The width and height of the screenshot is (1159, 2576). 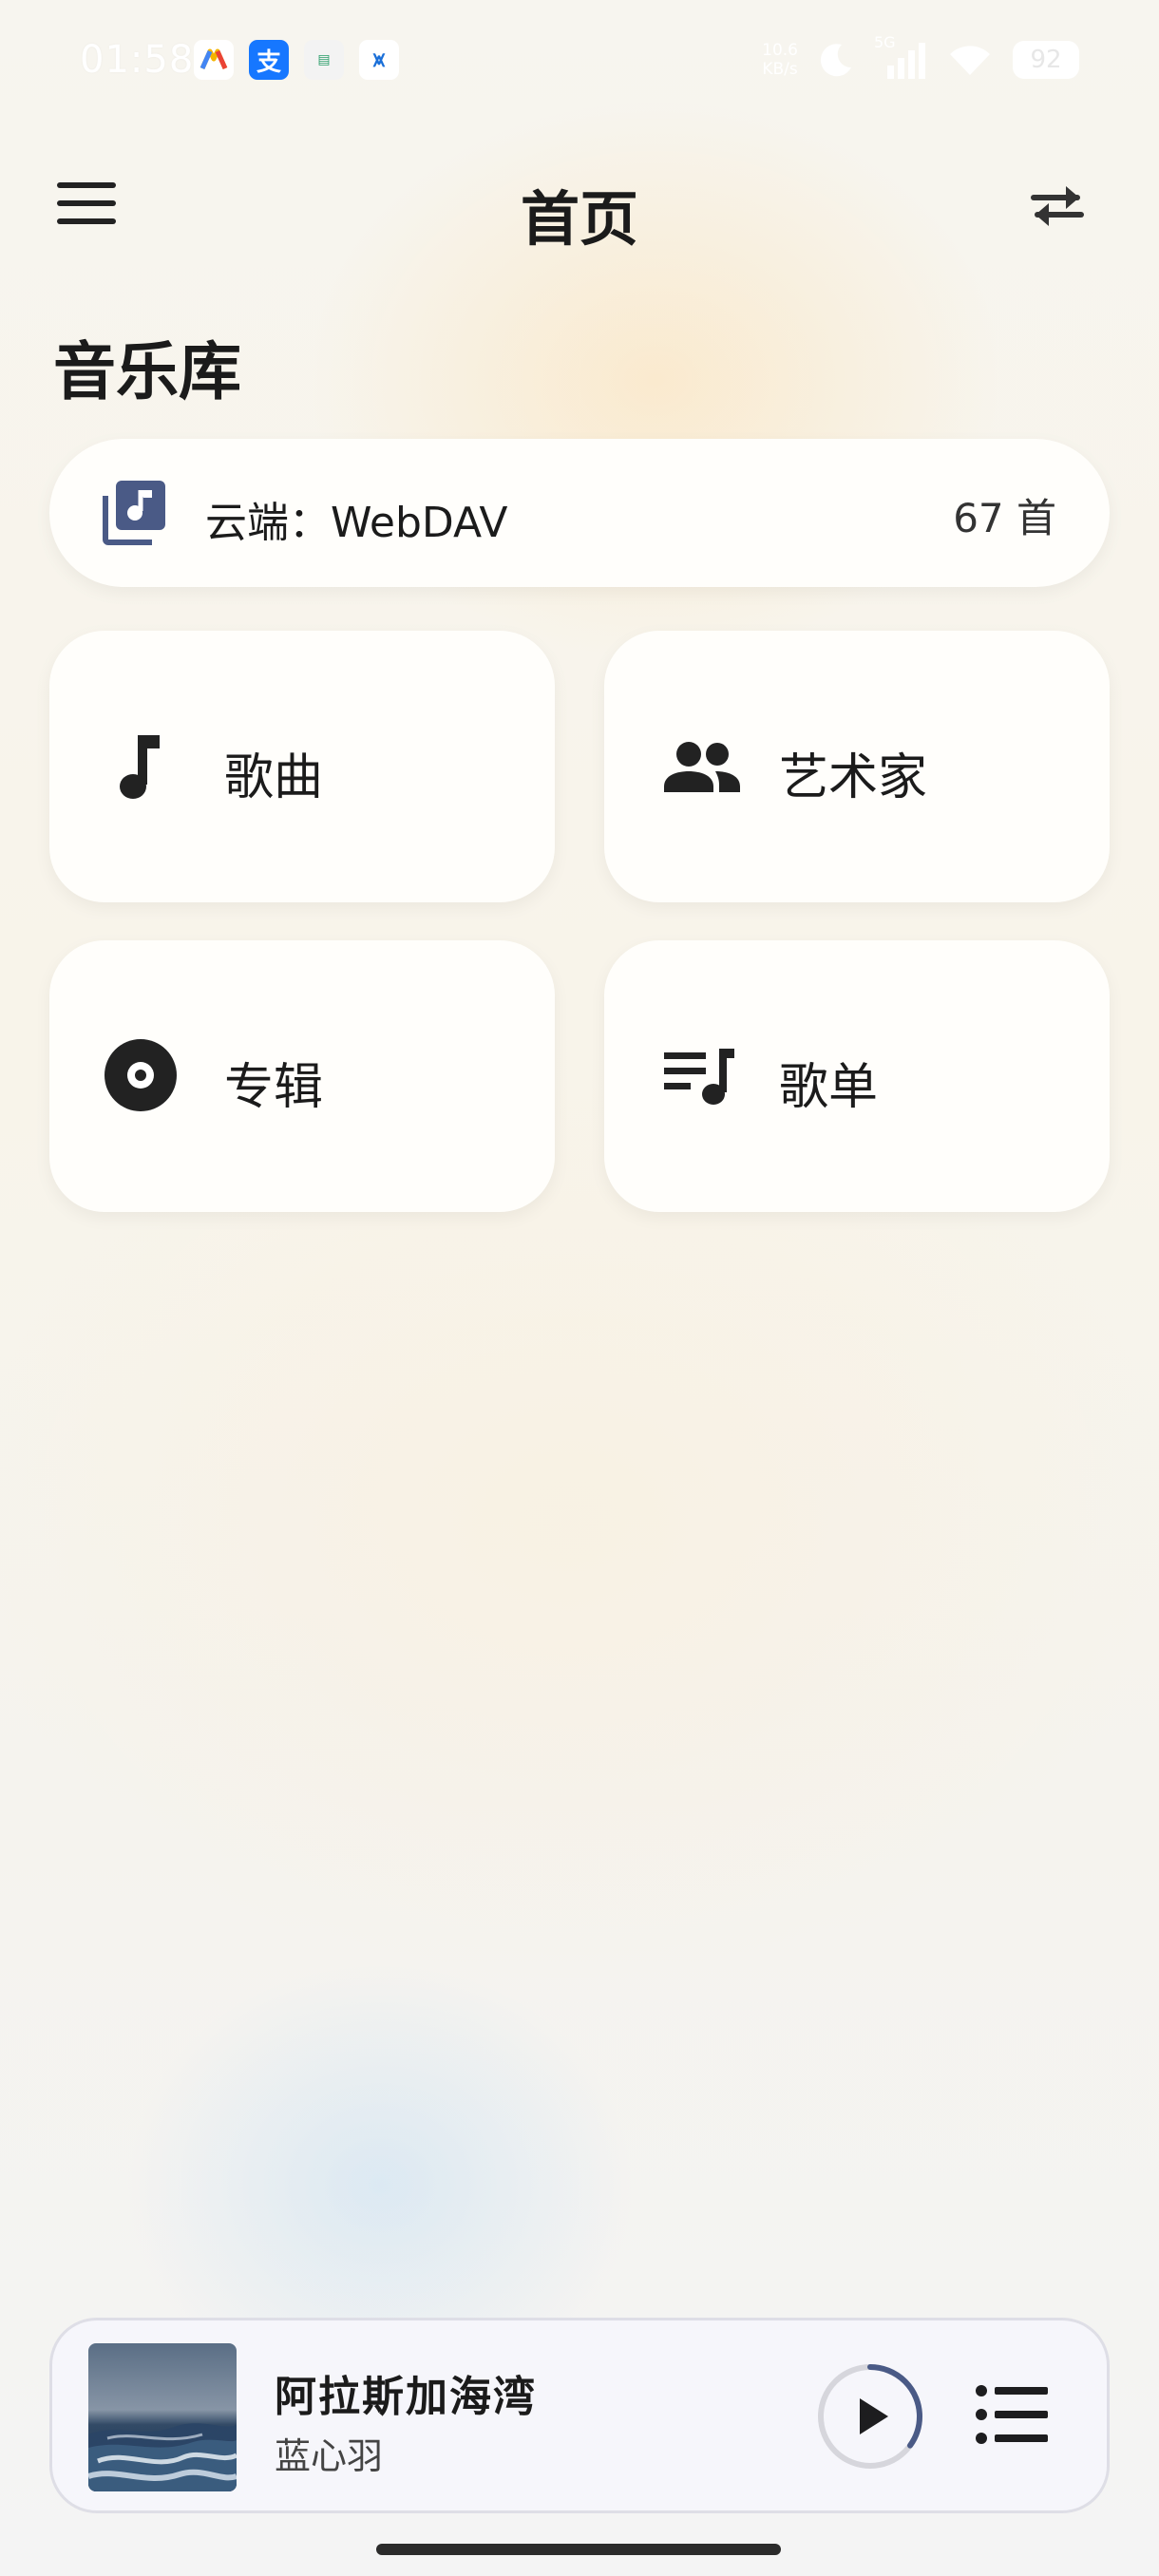 I want to click on now-playing-artist: 蓝心羽, so click(x=329, y=2456).